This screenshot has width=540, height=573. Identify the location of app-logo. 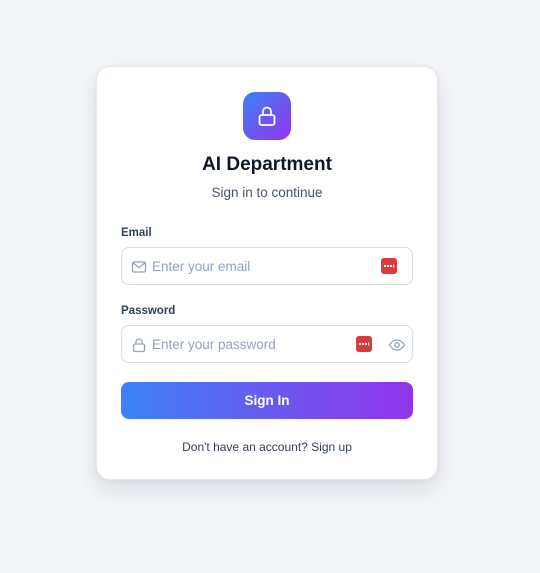
(267, 116).